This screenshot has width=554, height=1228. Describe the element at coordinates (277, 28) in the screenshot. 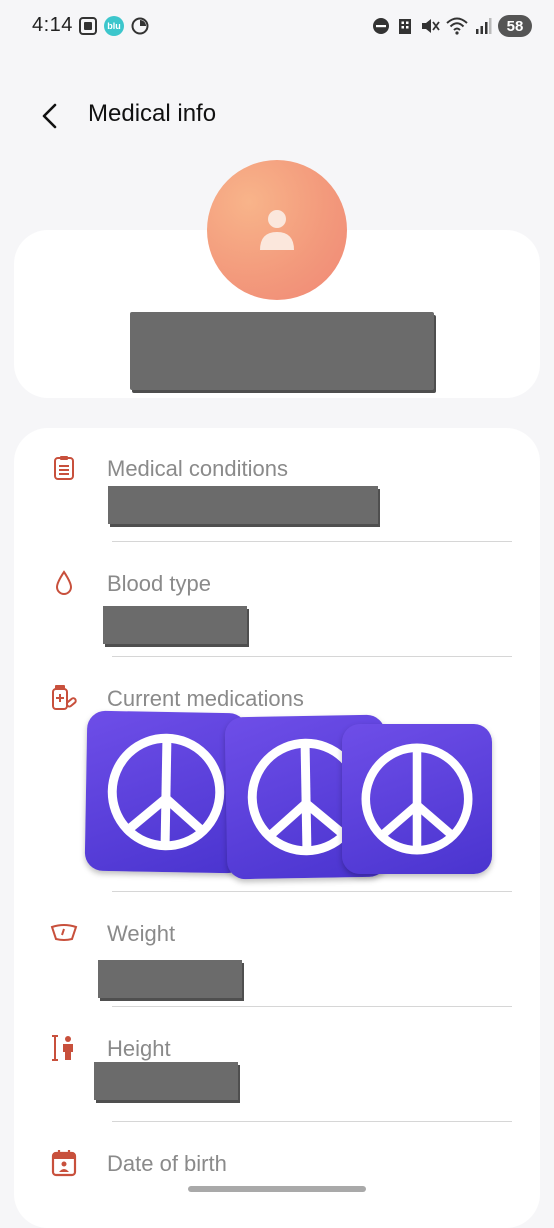

I see `status-bar: 4:14 blu 58` at that location.